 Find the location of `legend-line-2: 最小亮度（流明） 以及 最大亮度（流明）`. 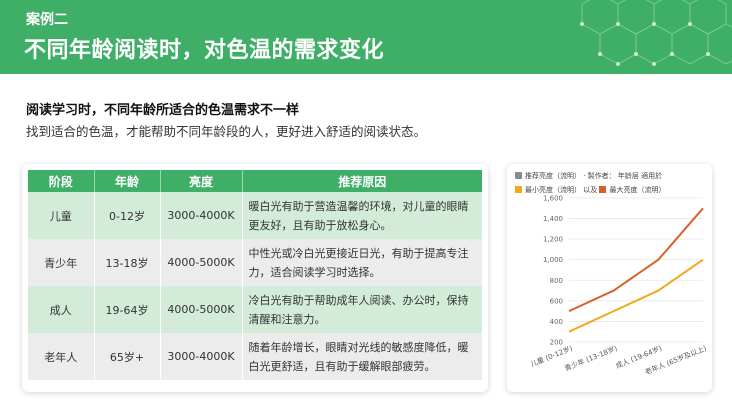

legend-line-2: 最小亮度（流明） 以及 最大亮度（流明） is located at coordinates (590, 190).